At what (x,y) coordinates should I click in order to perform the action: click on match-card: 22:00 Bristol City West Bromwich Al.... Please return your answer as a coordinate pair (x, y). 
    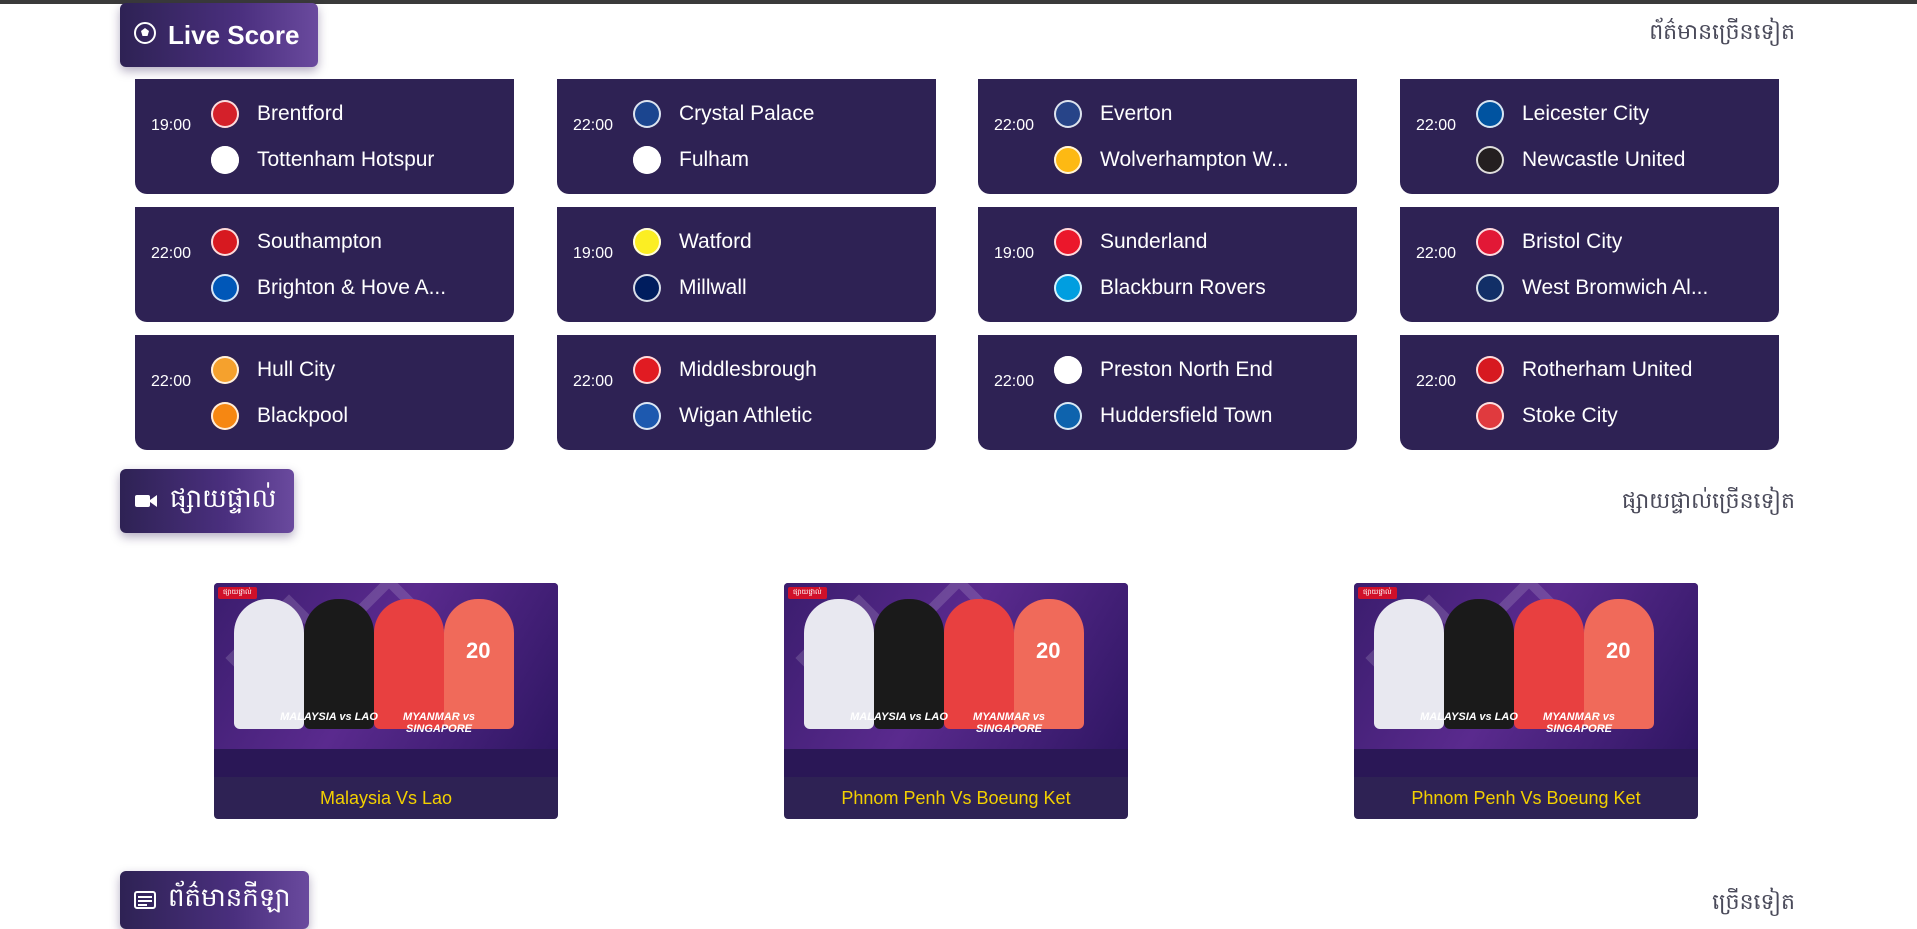
    Looking at the image, I should click on (1589, 264).